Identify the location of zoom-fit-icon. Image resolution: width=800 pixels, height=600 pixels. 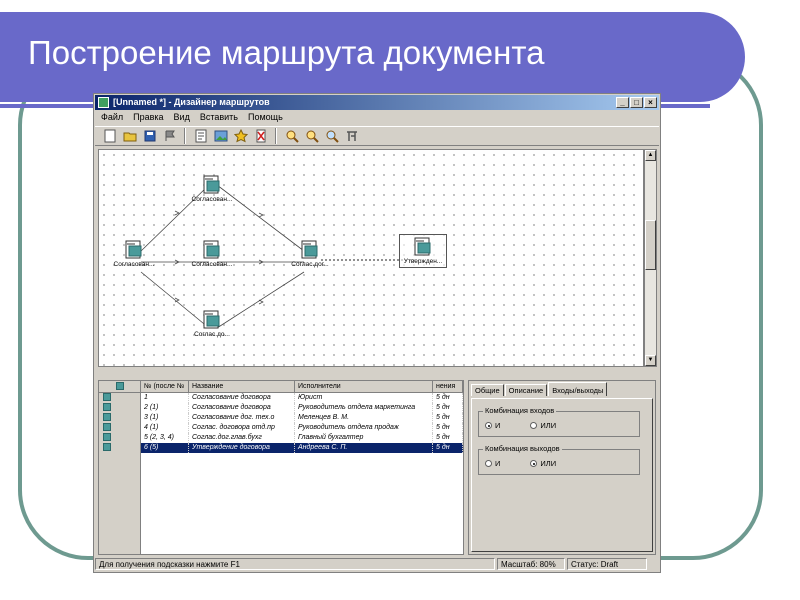
(331, 136).